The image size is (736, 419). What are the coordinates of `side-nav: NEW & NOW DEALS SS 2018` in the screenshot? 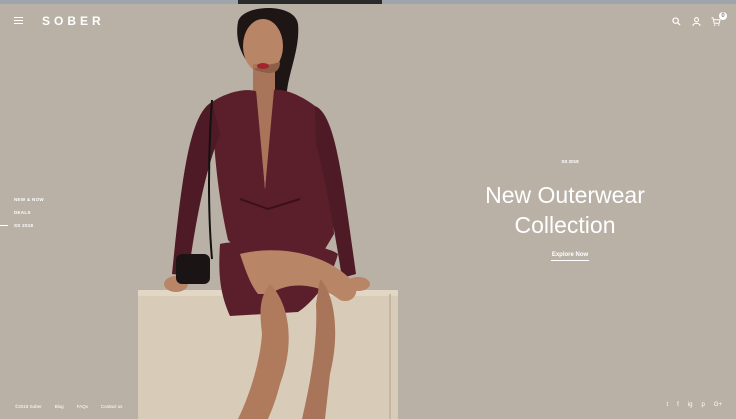 It's located at (22, 212).